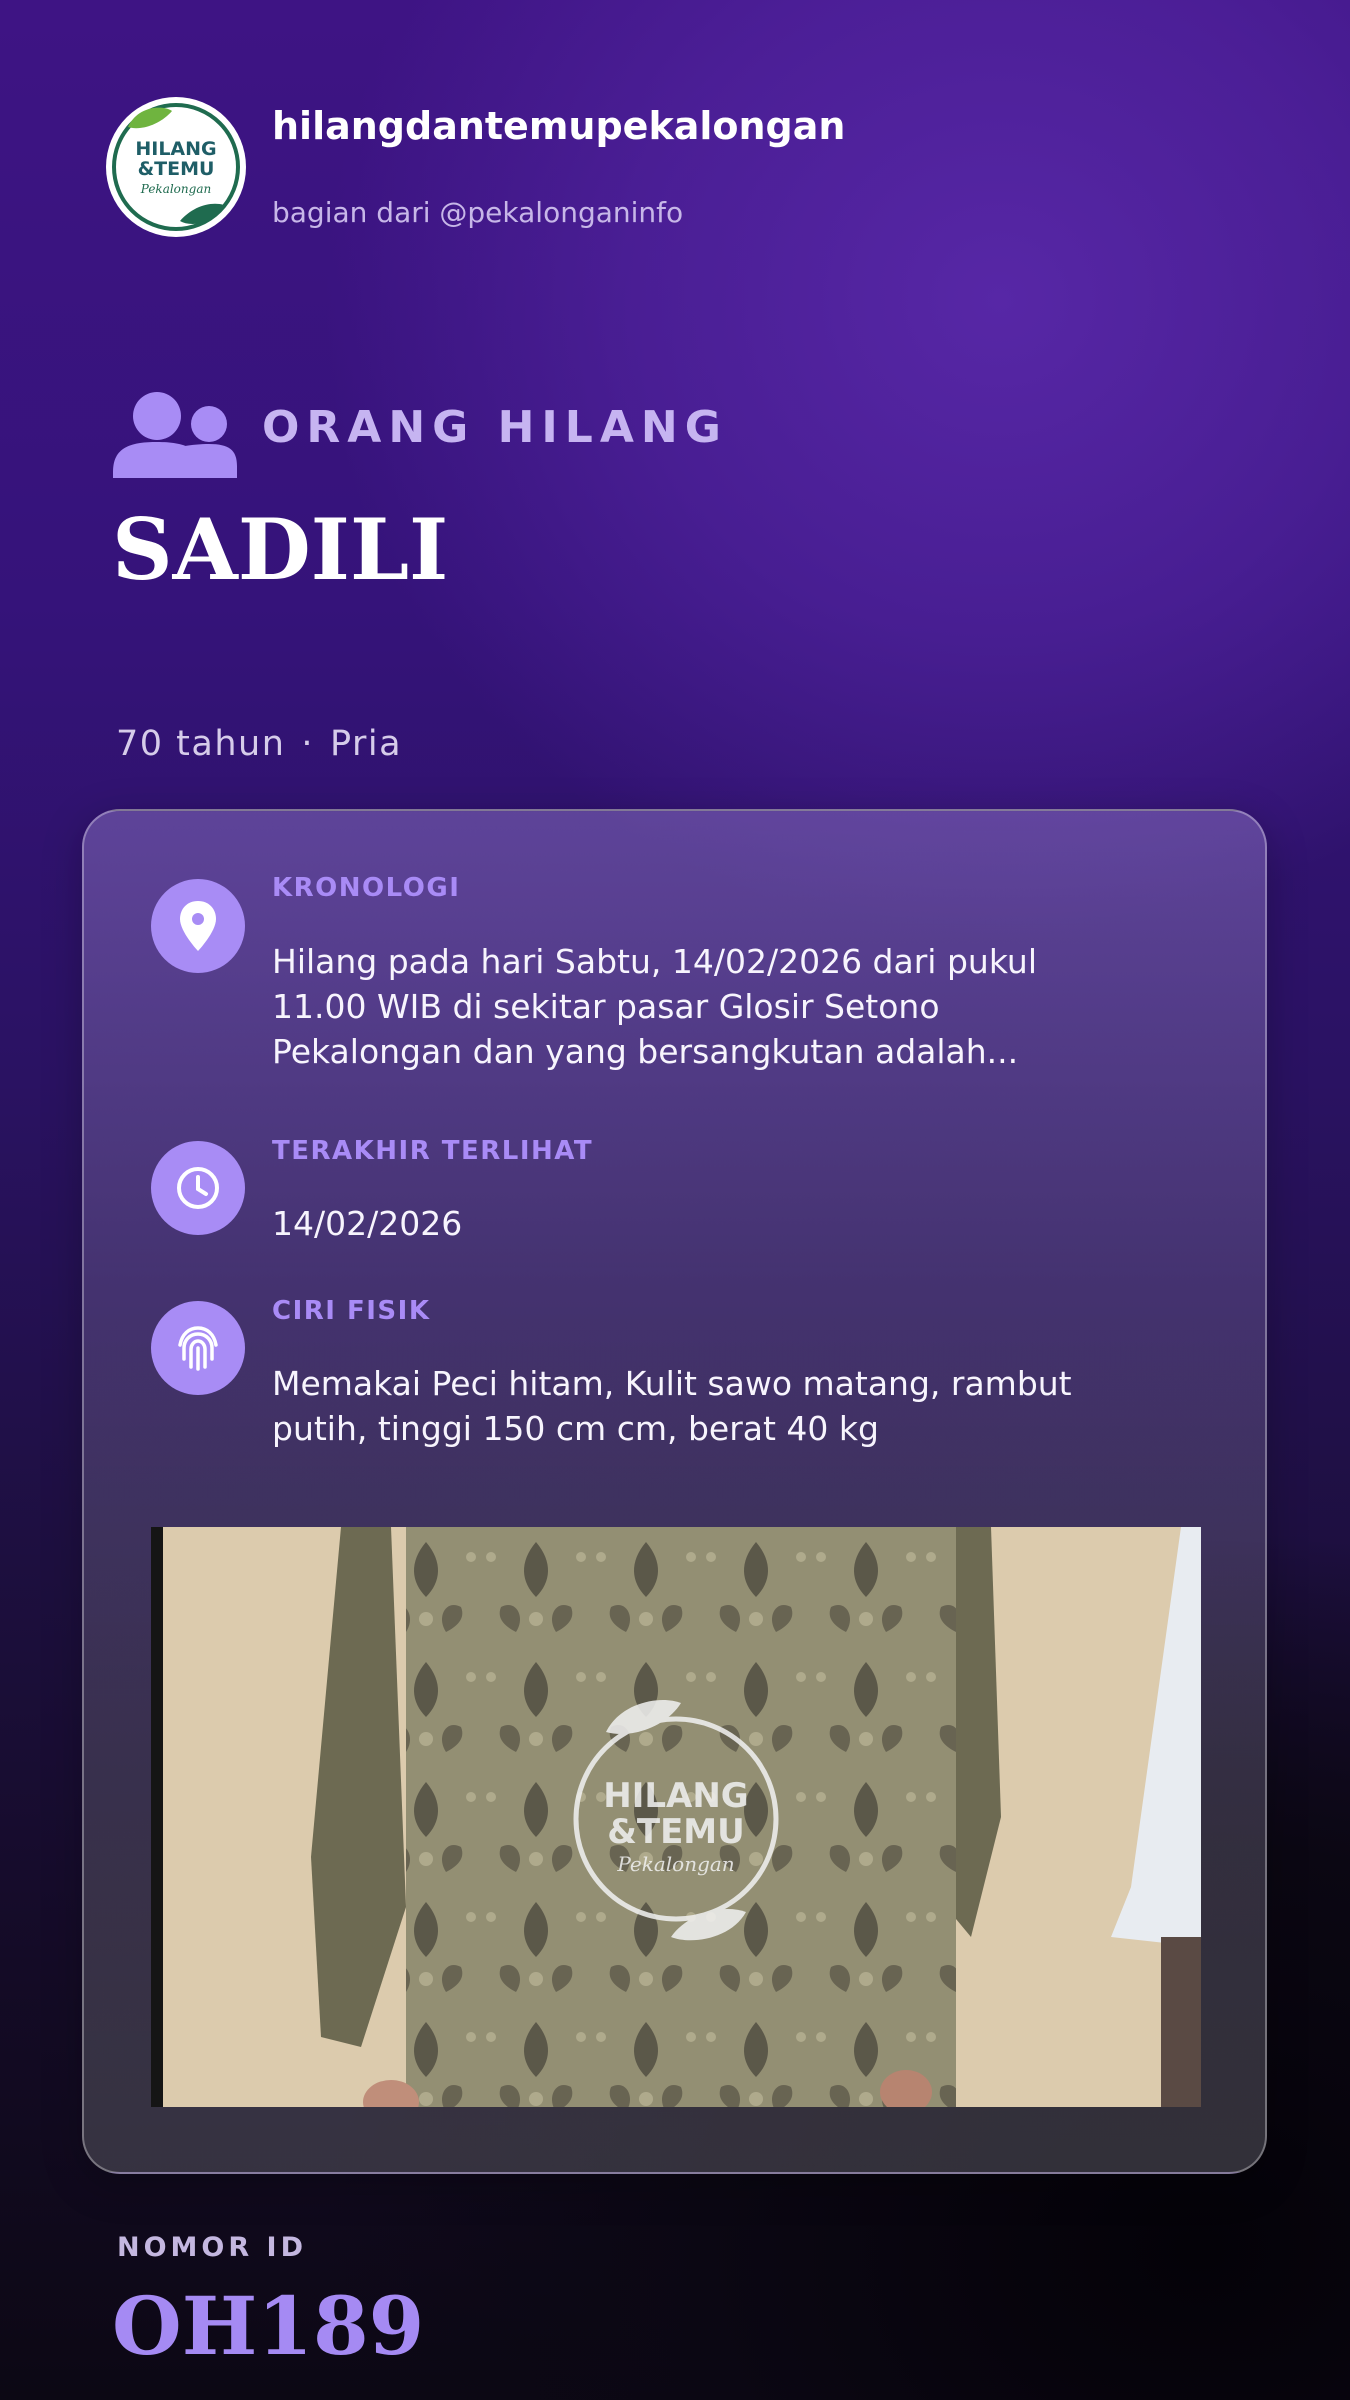 The image size is (1350, 2400). What do you see at coordinates (477, 212) in the screenshot?
I see `account-subtitle: bagian dari @pekalonganinfo` at bounding box center [477, 212].